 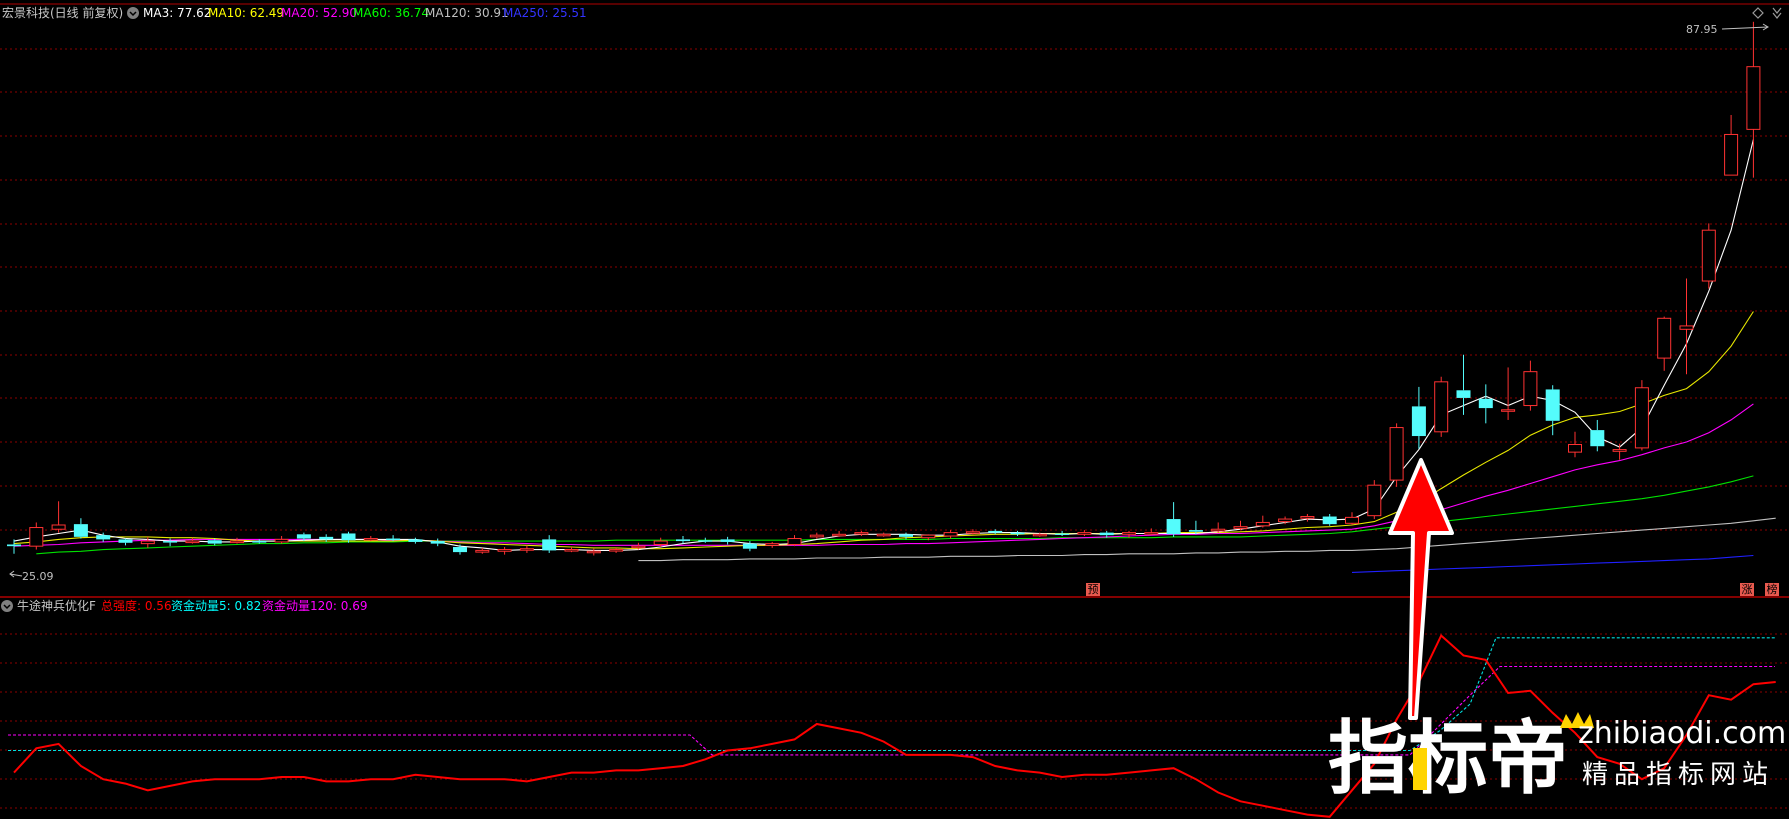 What do you see at coordinates (1758, 13) in the screenshot?
I see `diamond-icon` at bounding box center [1758, 13].